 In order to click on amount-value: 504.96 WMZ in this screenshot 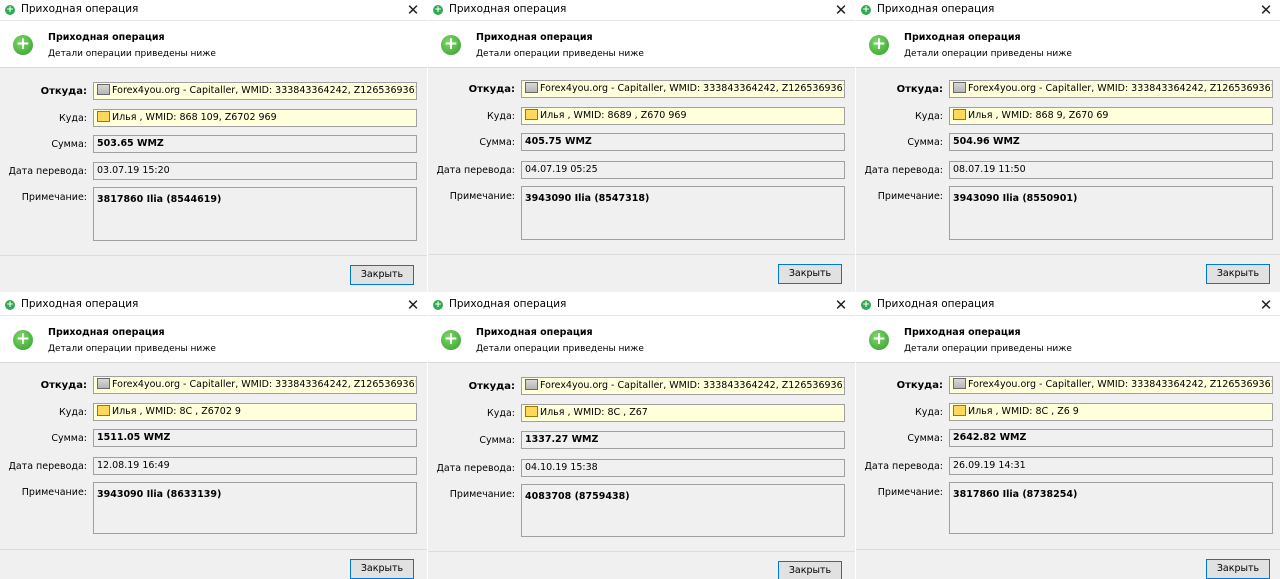, I will do `click(986, 141)`.